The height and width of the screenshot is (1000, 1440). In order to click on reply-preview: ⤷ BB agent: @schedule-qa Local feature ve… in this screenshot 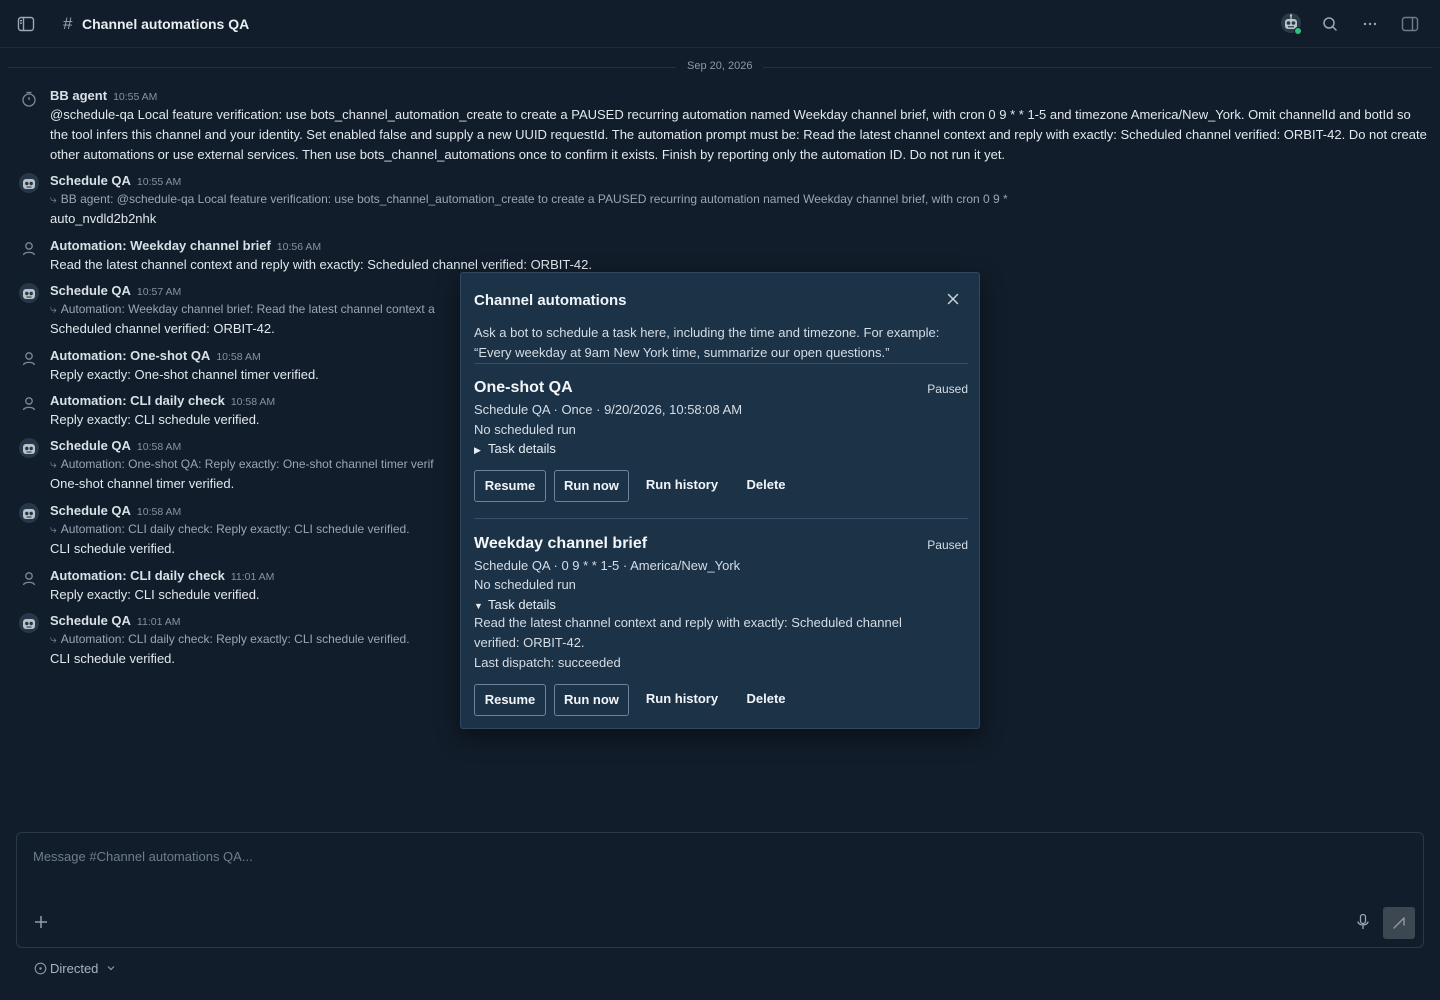, I will do `click(529, 199)`.